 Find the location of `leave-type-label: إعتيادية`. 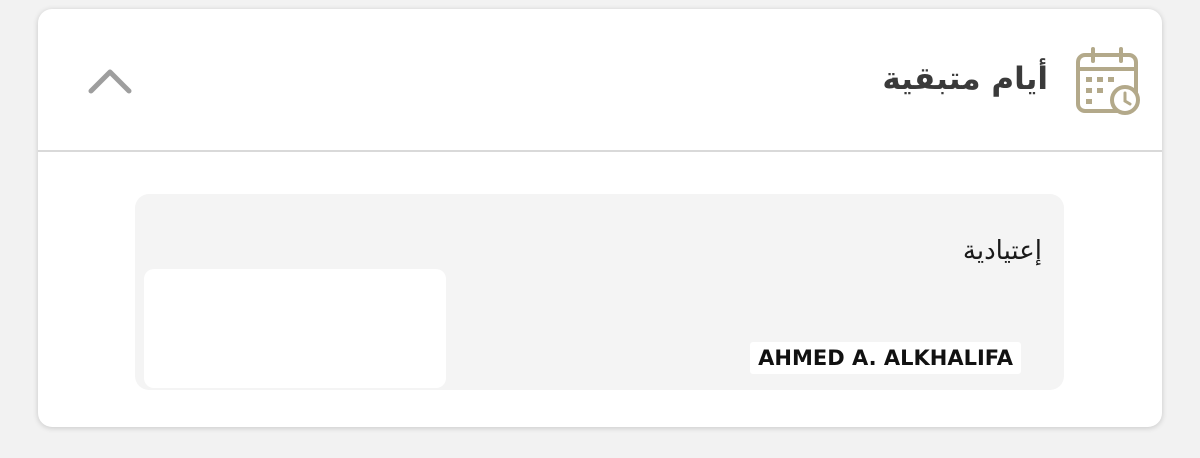

leave-type-label: إعتيادية is located at coordinates (1002, 251).